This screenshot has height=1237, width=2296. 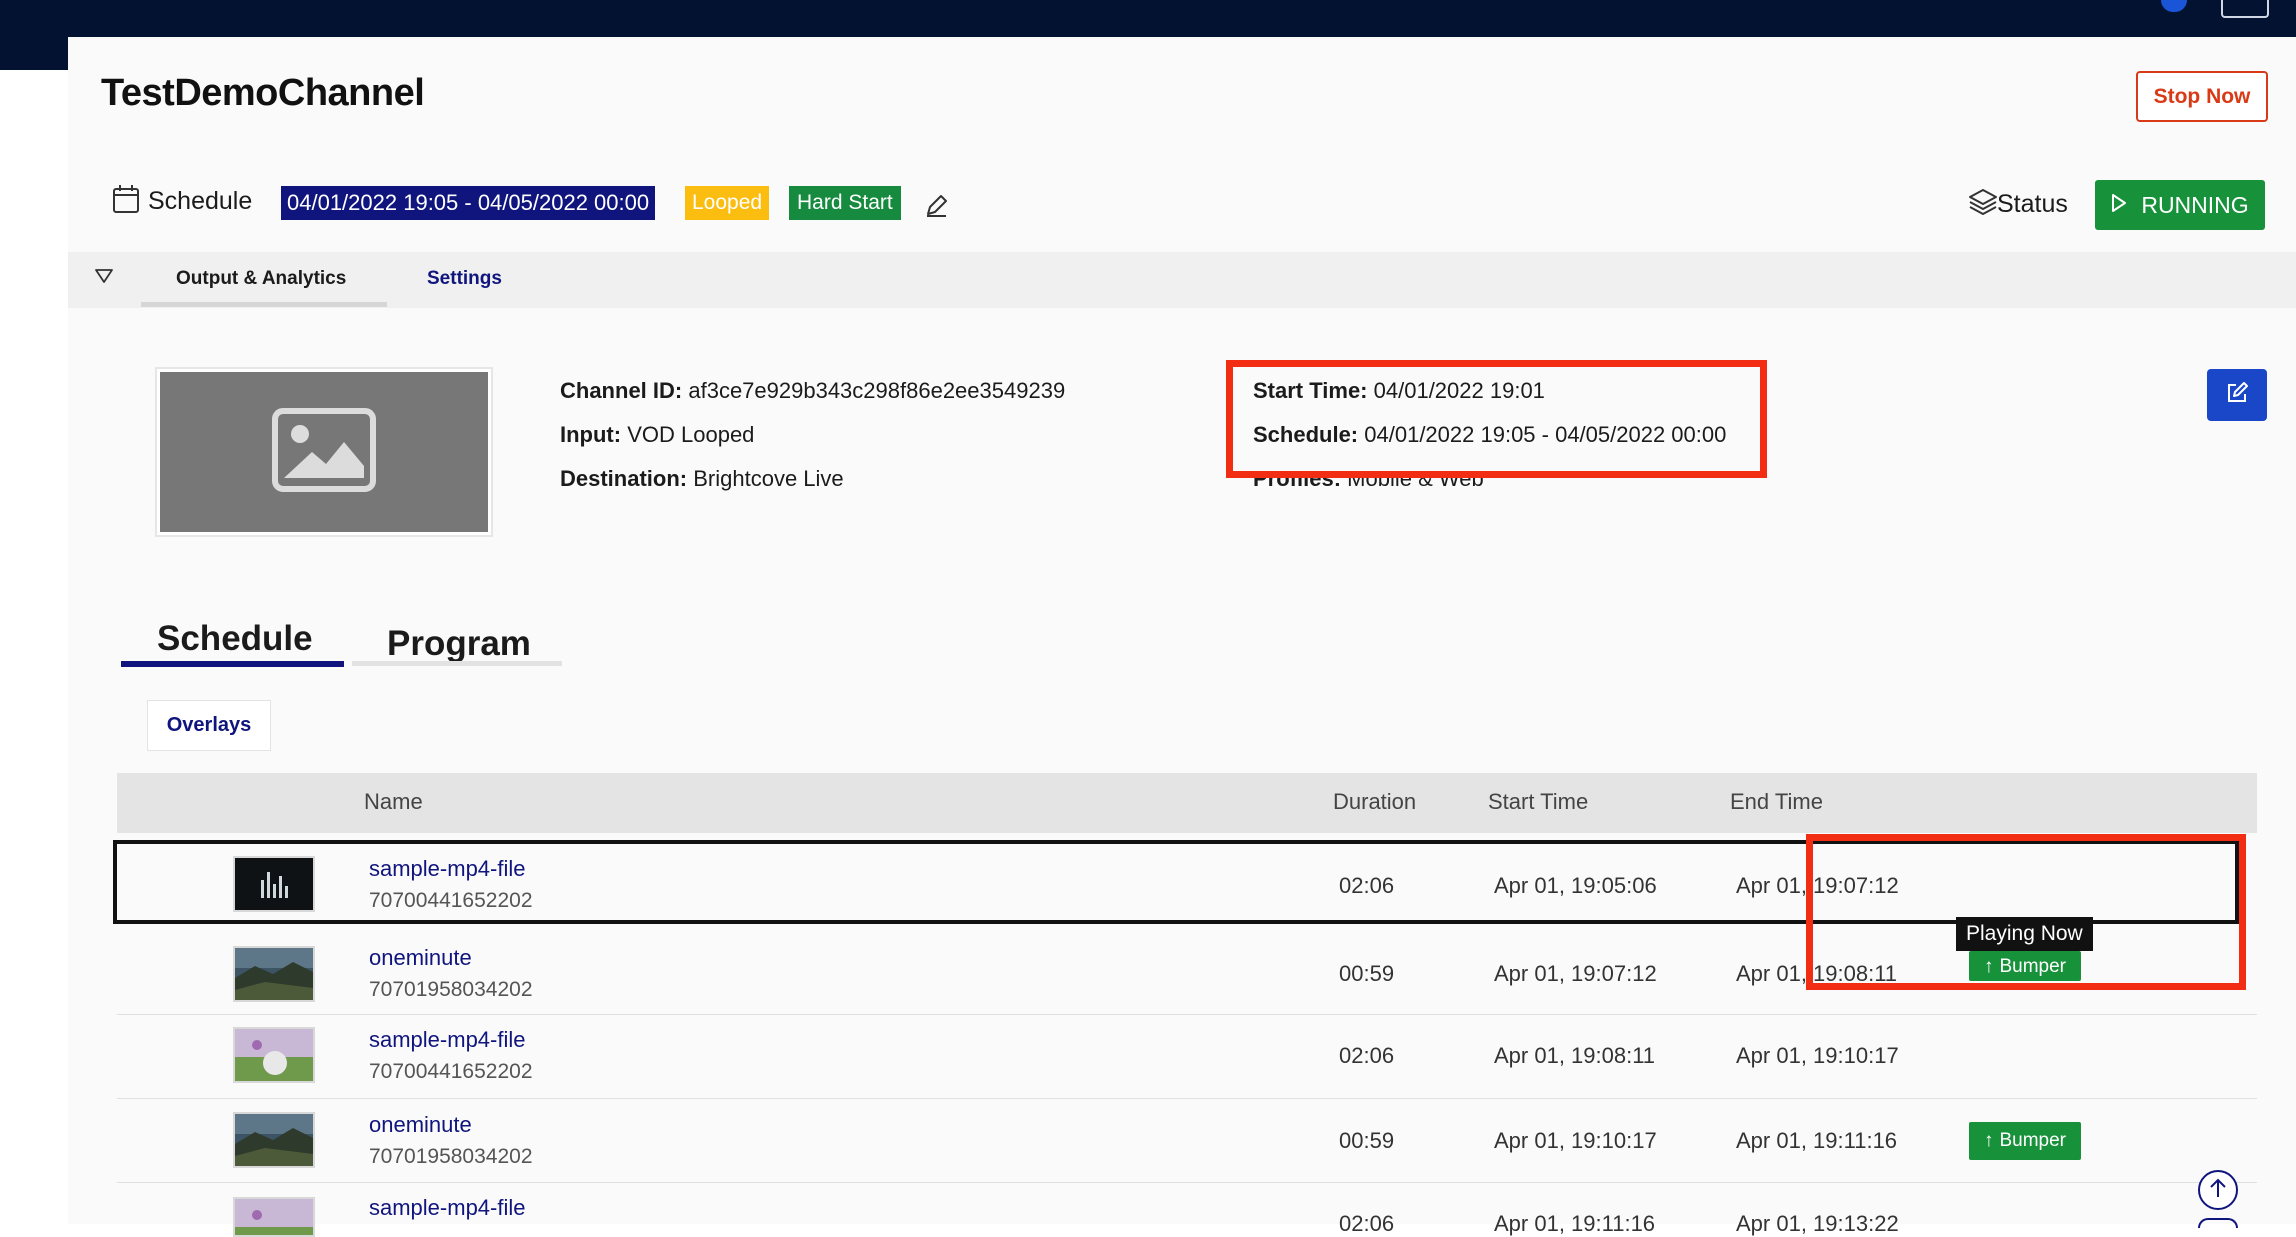 I want to click on start-time-cell: Apr 01, 19:08:11, so click(x=1575, y=1055).